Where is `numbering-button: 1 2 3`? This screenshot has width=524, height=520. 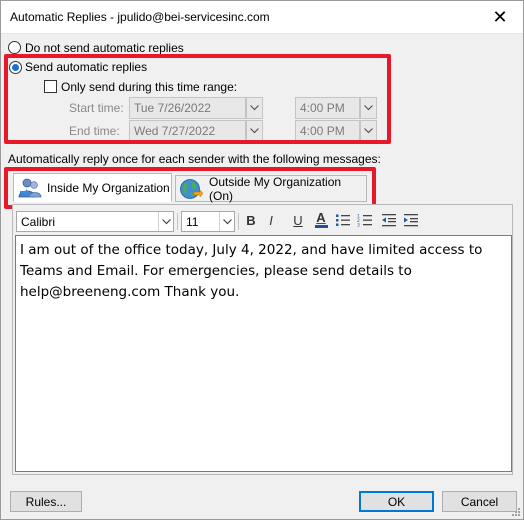 numbering-button: 1 2 3 is located at coordinates (365, 220).